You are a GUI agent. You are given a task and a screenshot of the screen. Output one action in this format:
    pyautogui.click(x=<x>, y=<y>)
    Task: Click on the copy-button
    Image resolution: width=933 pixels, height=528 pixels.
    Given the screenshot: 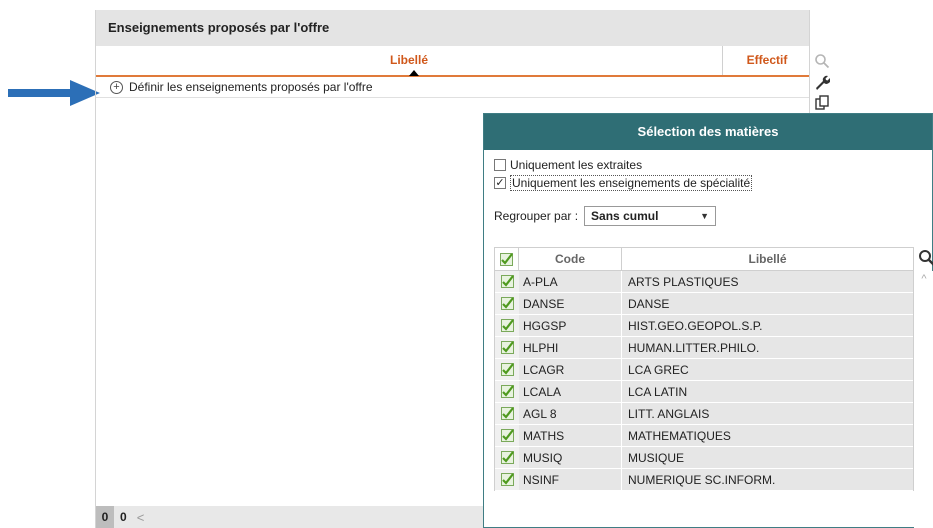 What is the action you would take?
    pyautogui.click(x=822, y=102)
    